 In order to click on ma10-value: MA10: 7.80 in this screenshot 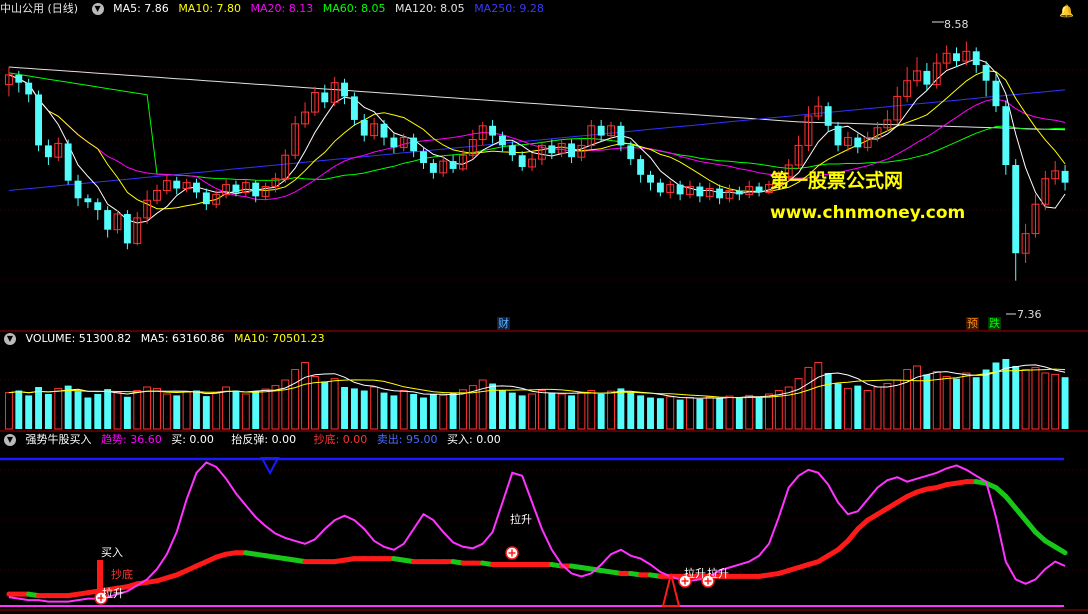, I will do `click(210, 8)`.